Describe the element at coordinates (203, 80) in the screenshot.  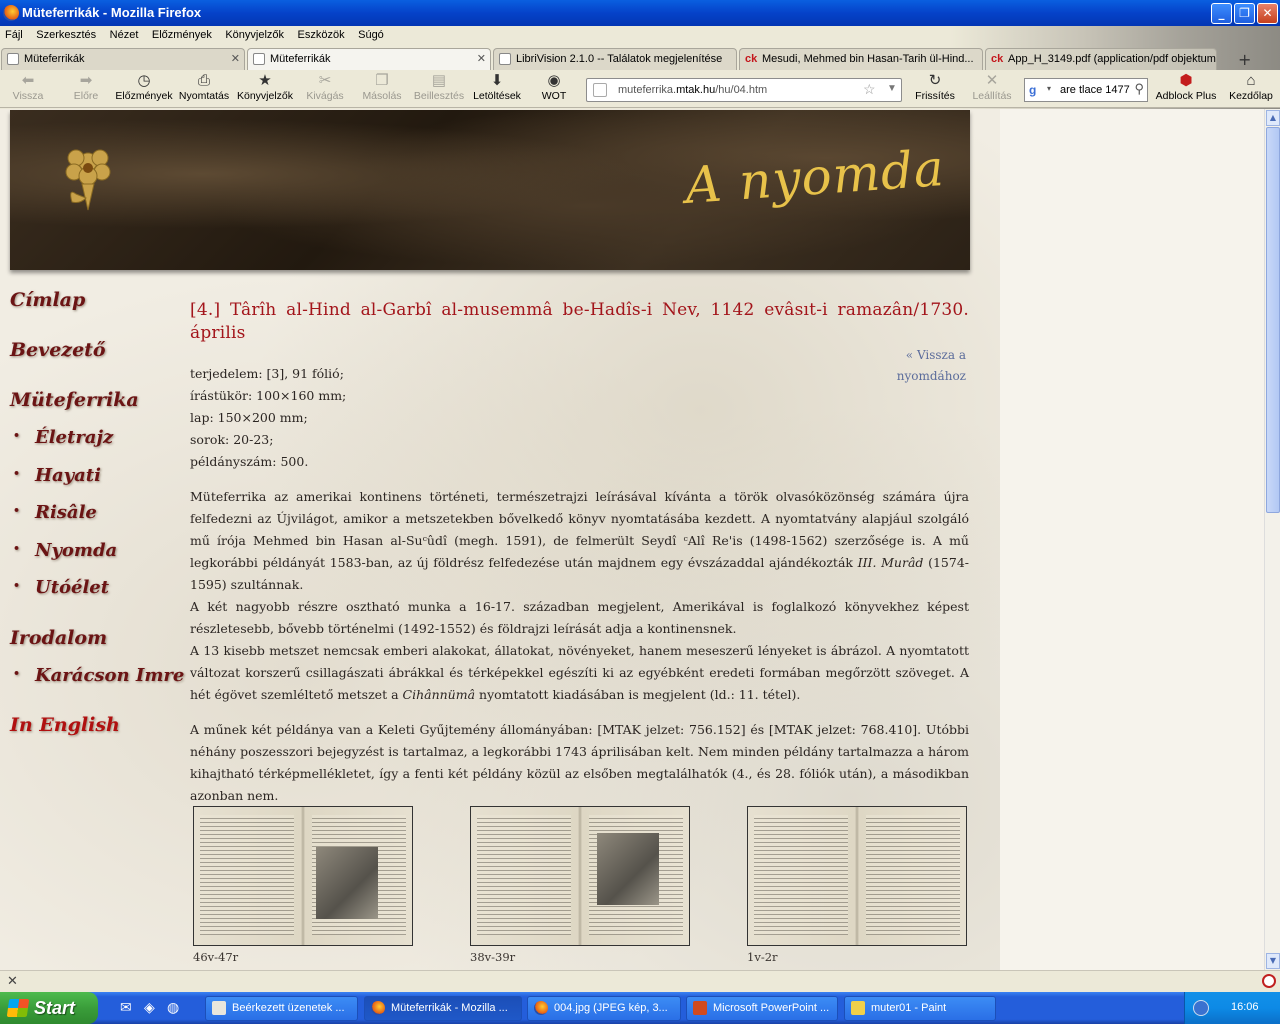
I see `printer-icon: ⎙` at that location.